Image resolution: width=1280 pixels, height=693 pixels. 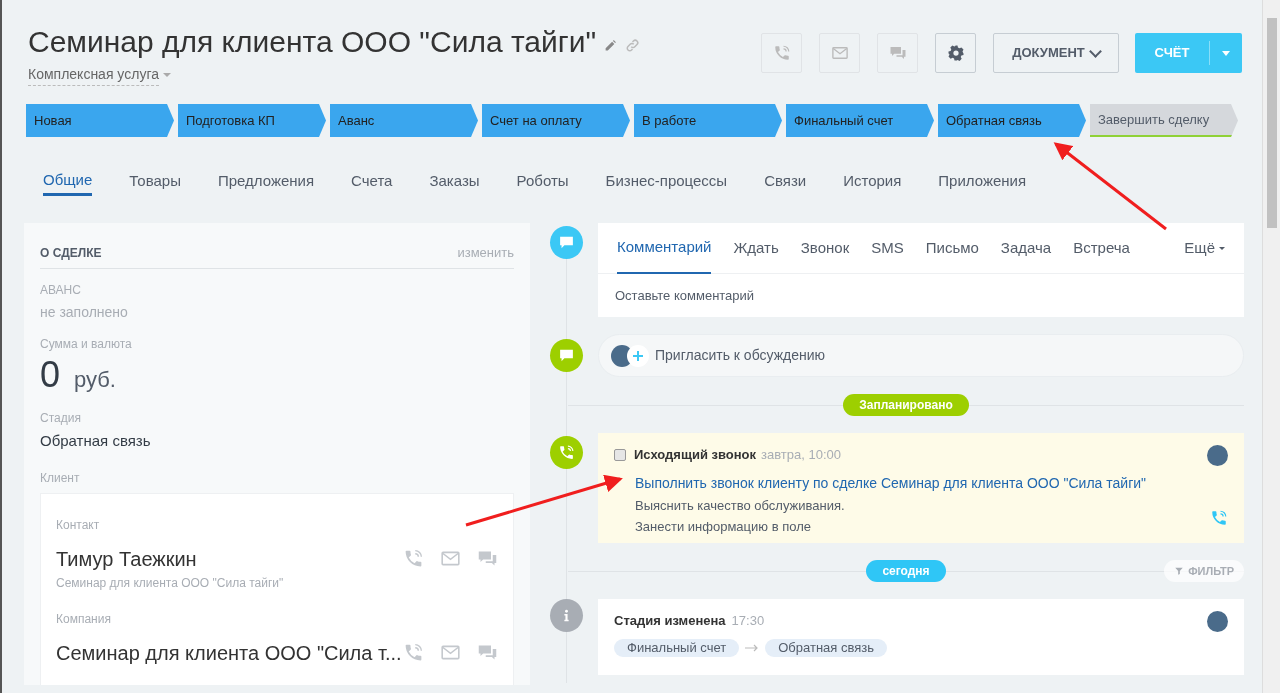 I want to click on email-button, so click(x=839, y=53).